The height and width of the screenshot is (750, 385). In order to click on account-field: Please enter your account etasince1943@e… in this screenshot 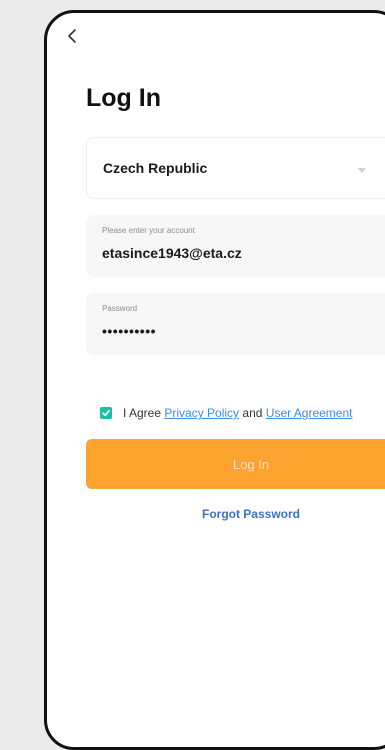, I will do `click(235, 246)`.